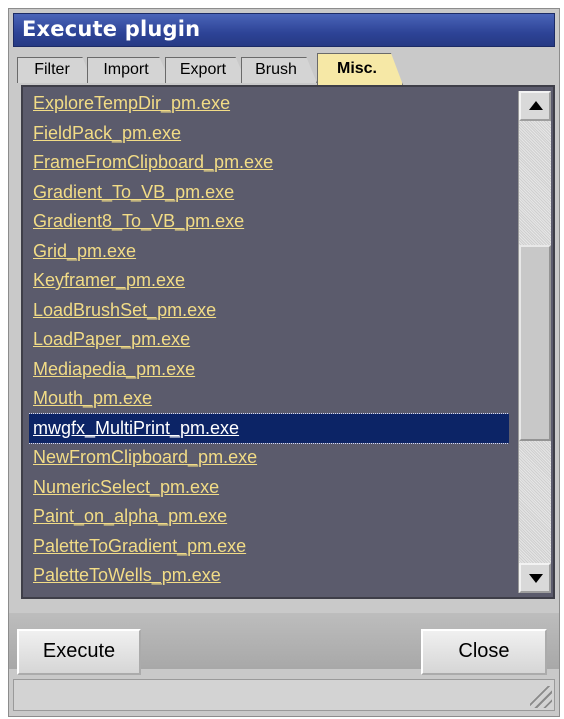 The width and height of the screenshot is (564, 719). What do you see at coordinates (269, 488) in the screenshot?
I see `plugin-list-item: NumericSelect_pm.exe` at bounding box center [269, 488].